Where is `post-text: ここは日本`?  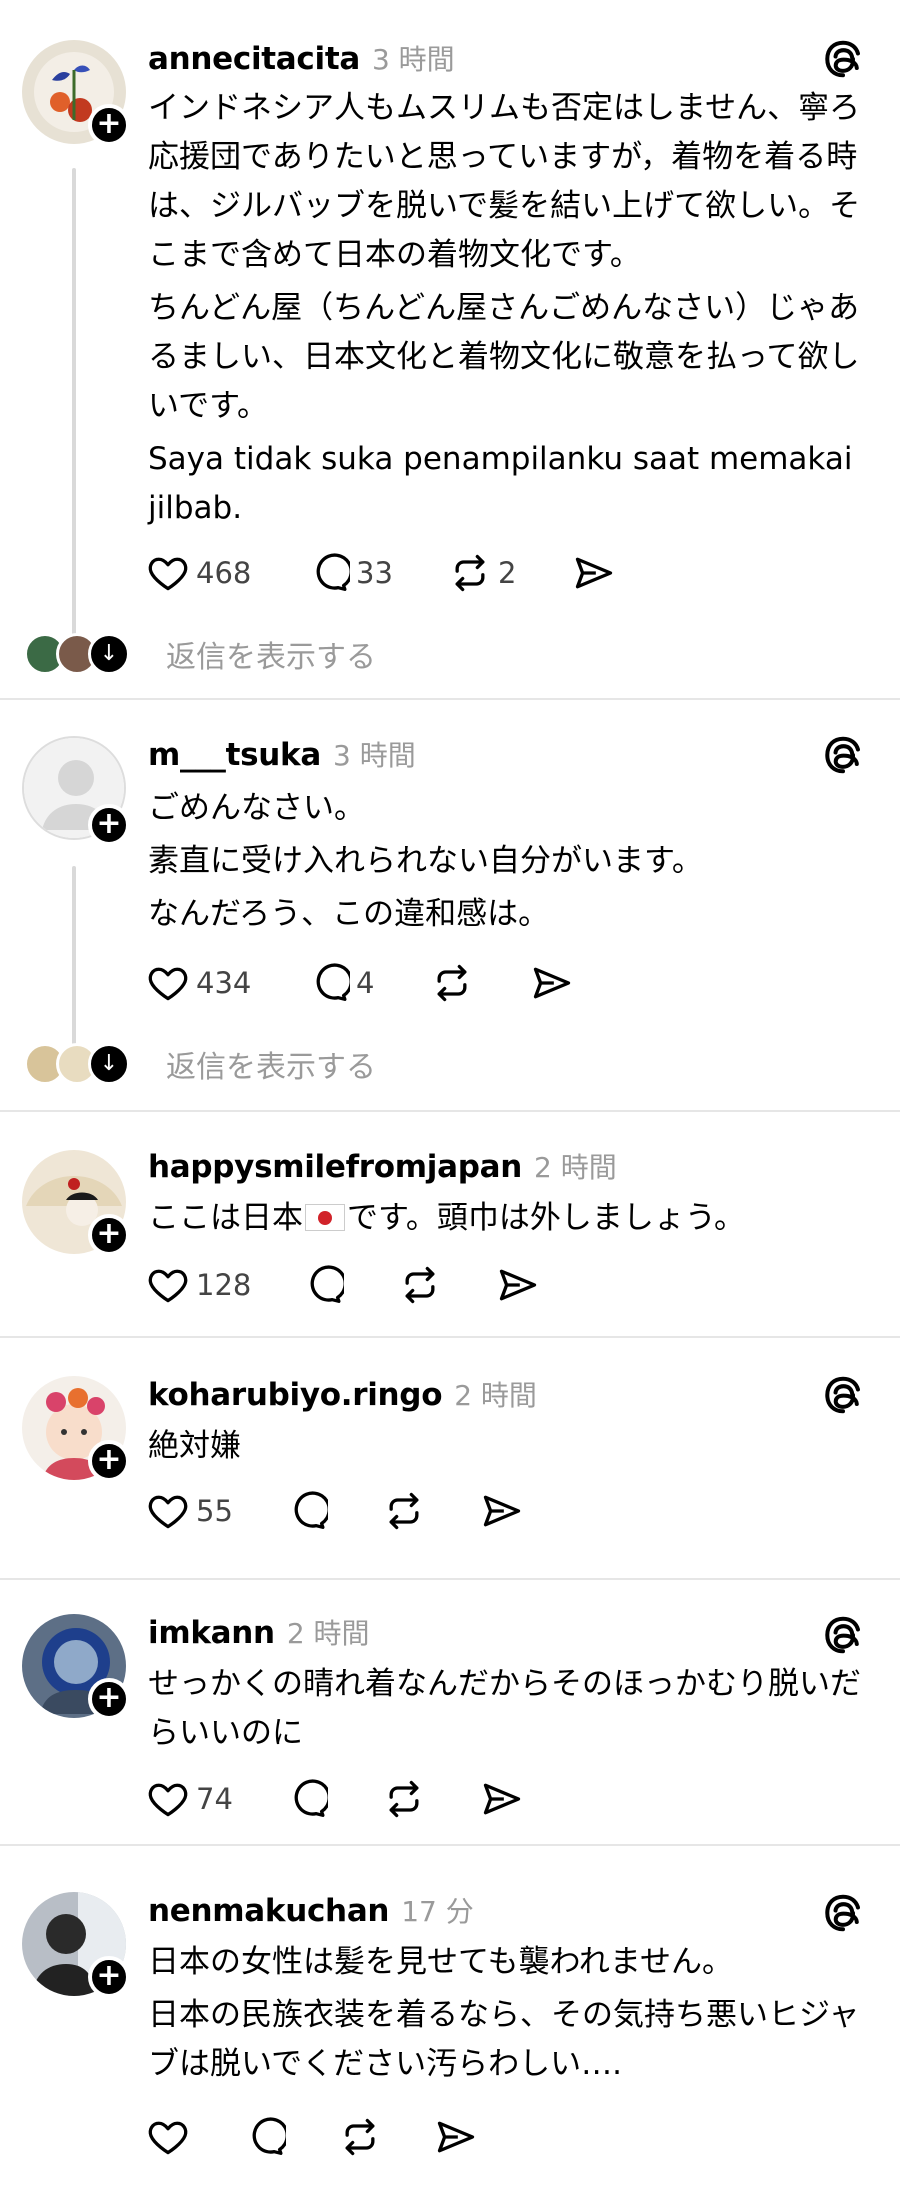
post-text: ここは日本 is located at coordinates (225, 1218).